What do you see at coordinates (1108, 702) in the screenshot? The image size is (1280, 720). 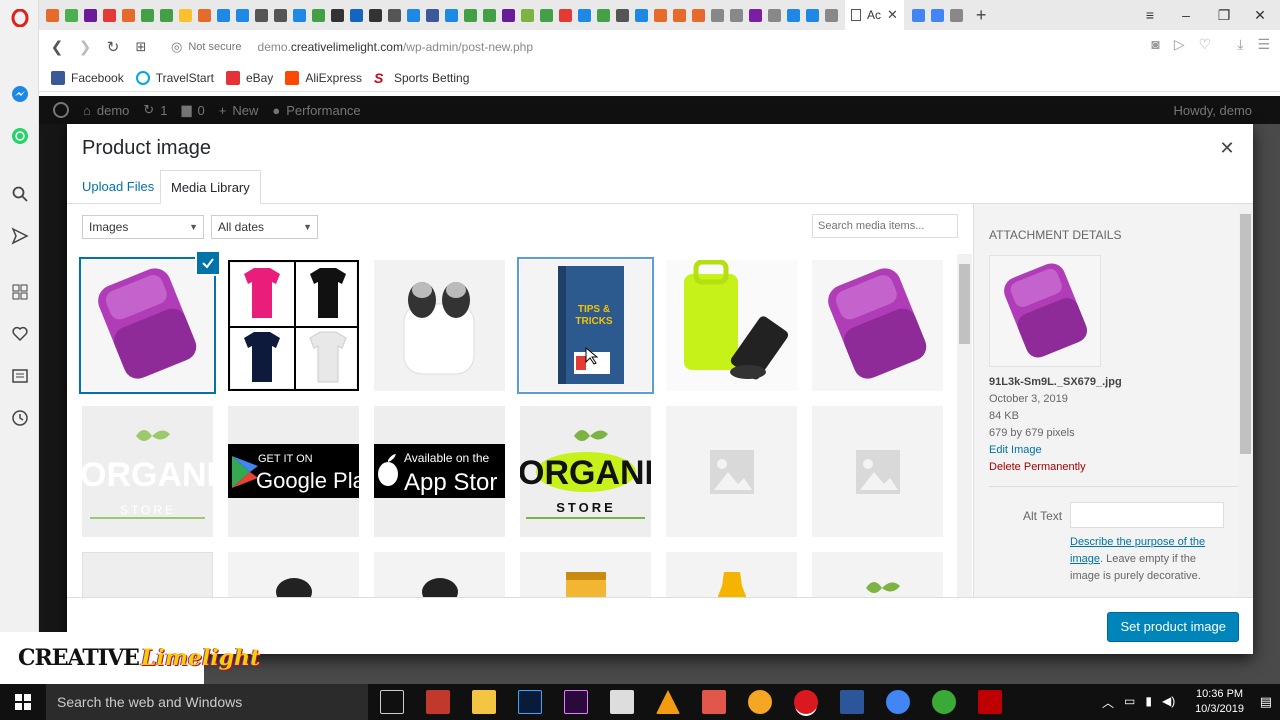 I see `tray-chevron-icon: ︿` at bounding box center [1108, 702].